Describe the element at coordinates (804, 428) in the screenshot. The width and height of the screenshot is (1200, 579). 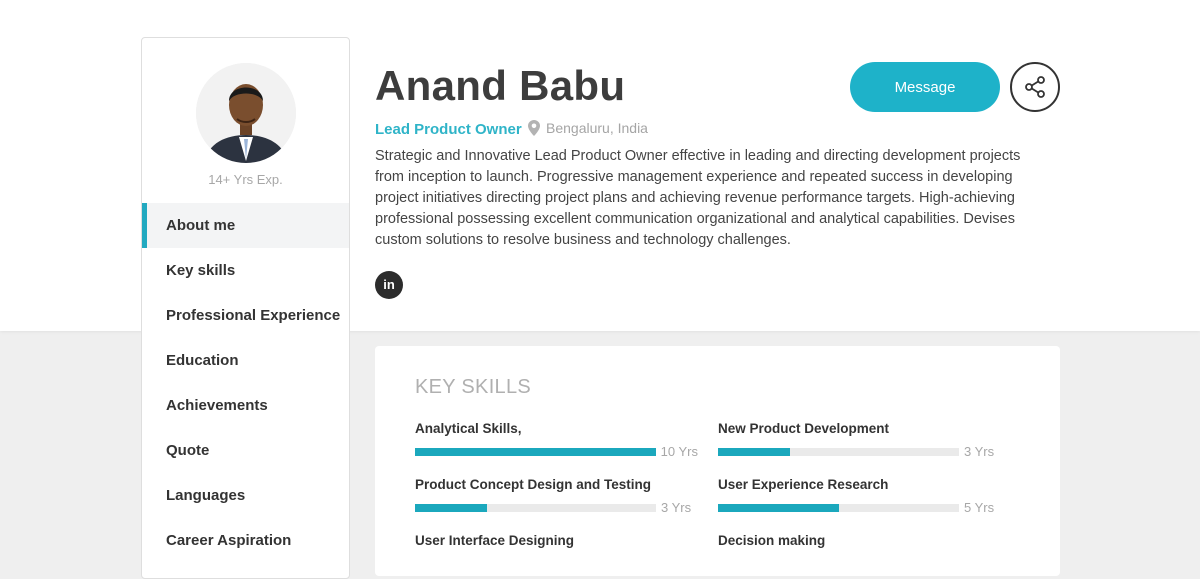
I see `skill-name: New Product Development` at that location.